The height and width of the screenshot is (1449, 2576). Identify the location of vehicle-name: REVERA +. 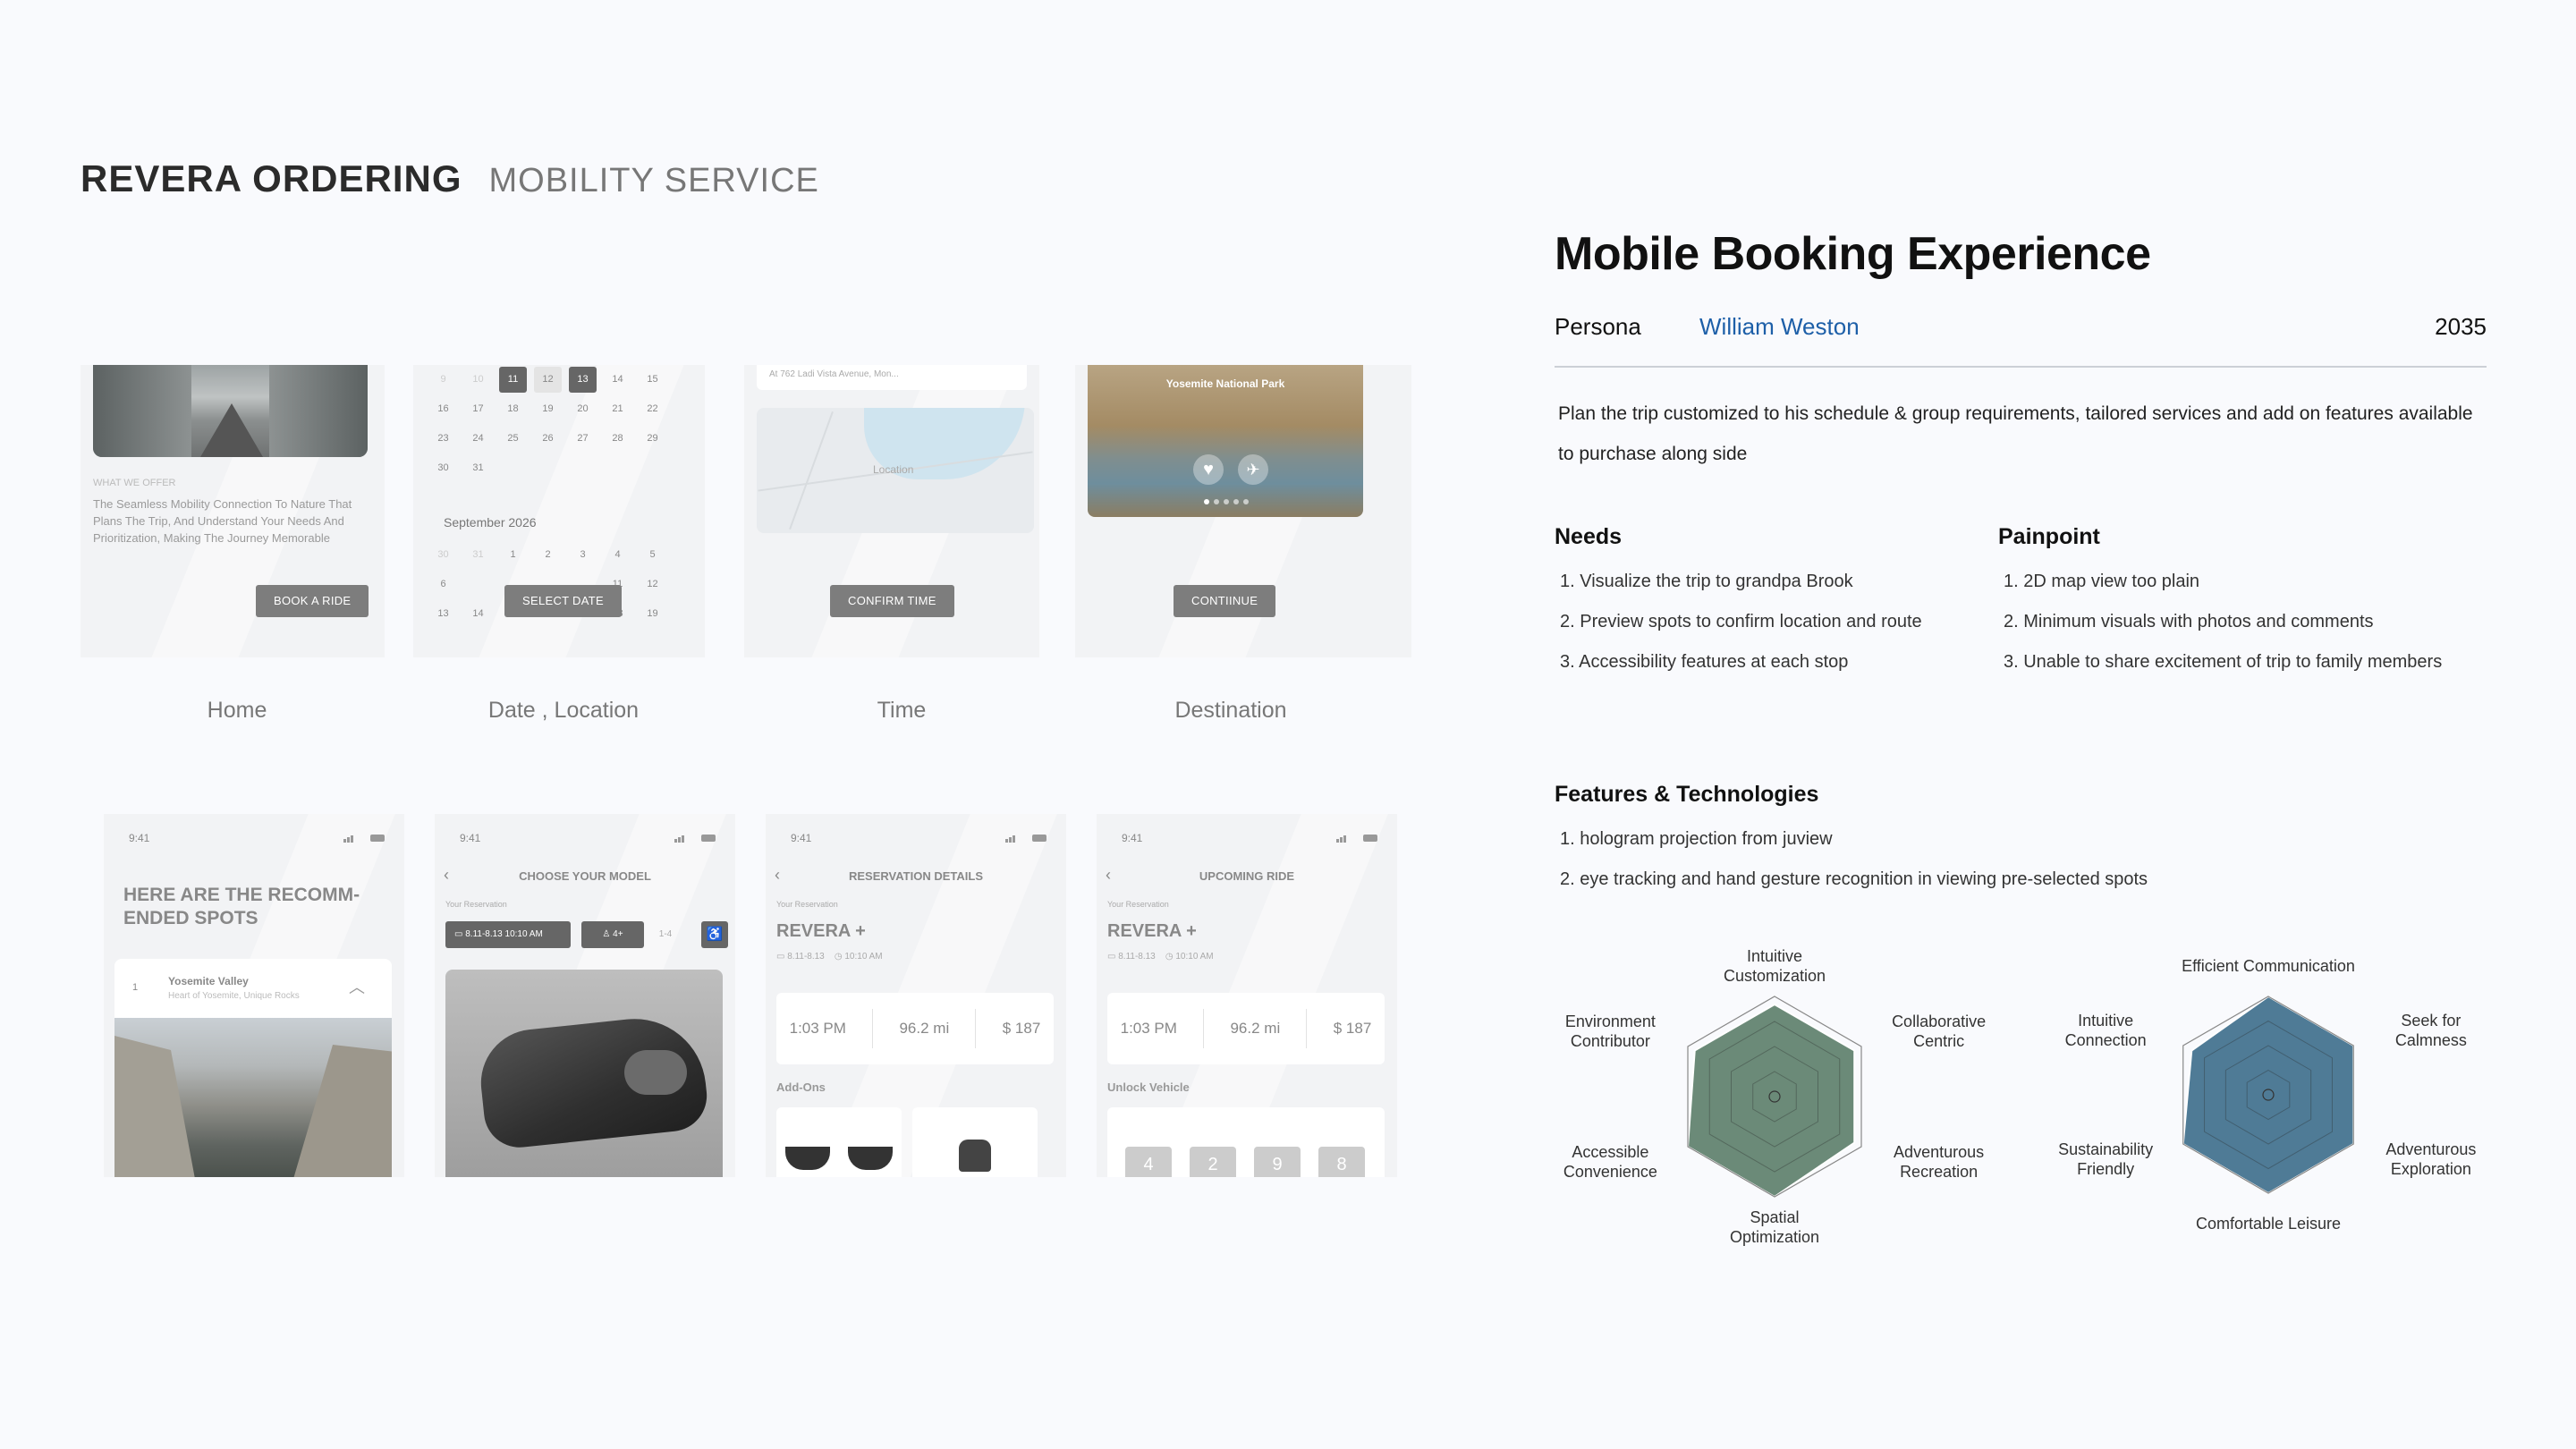
(821, 931).